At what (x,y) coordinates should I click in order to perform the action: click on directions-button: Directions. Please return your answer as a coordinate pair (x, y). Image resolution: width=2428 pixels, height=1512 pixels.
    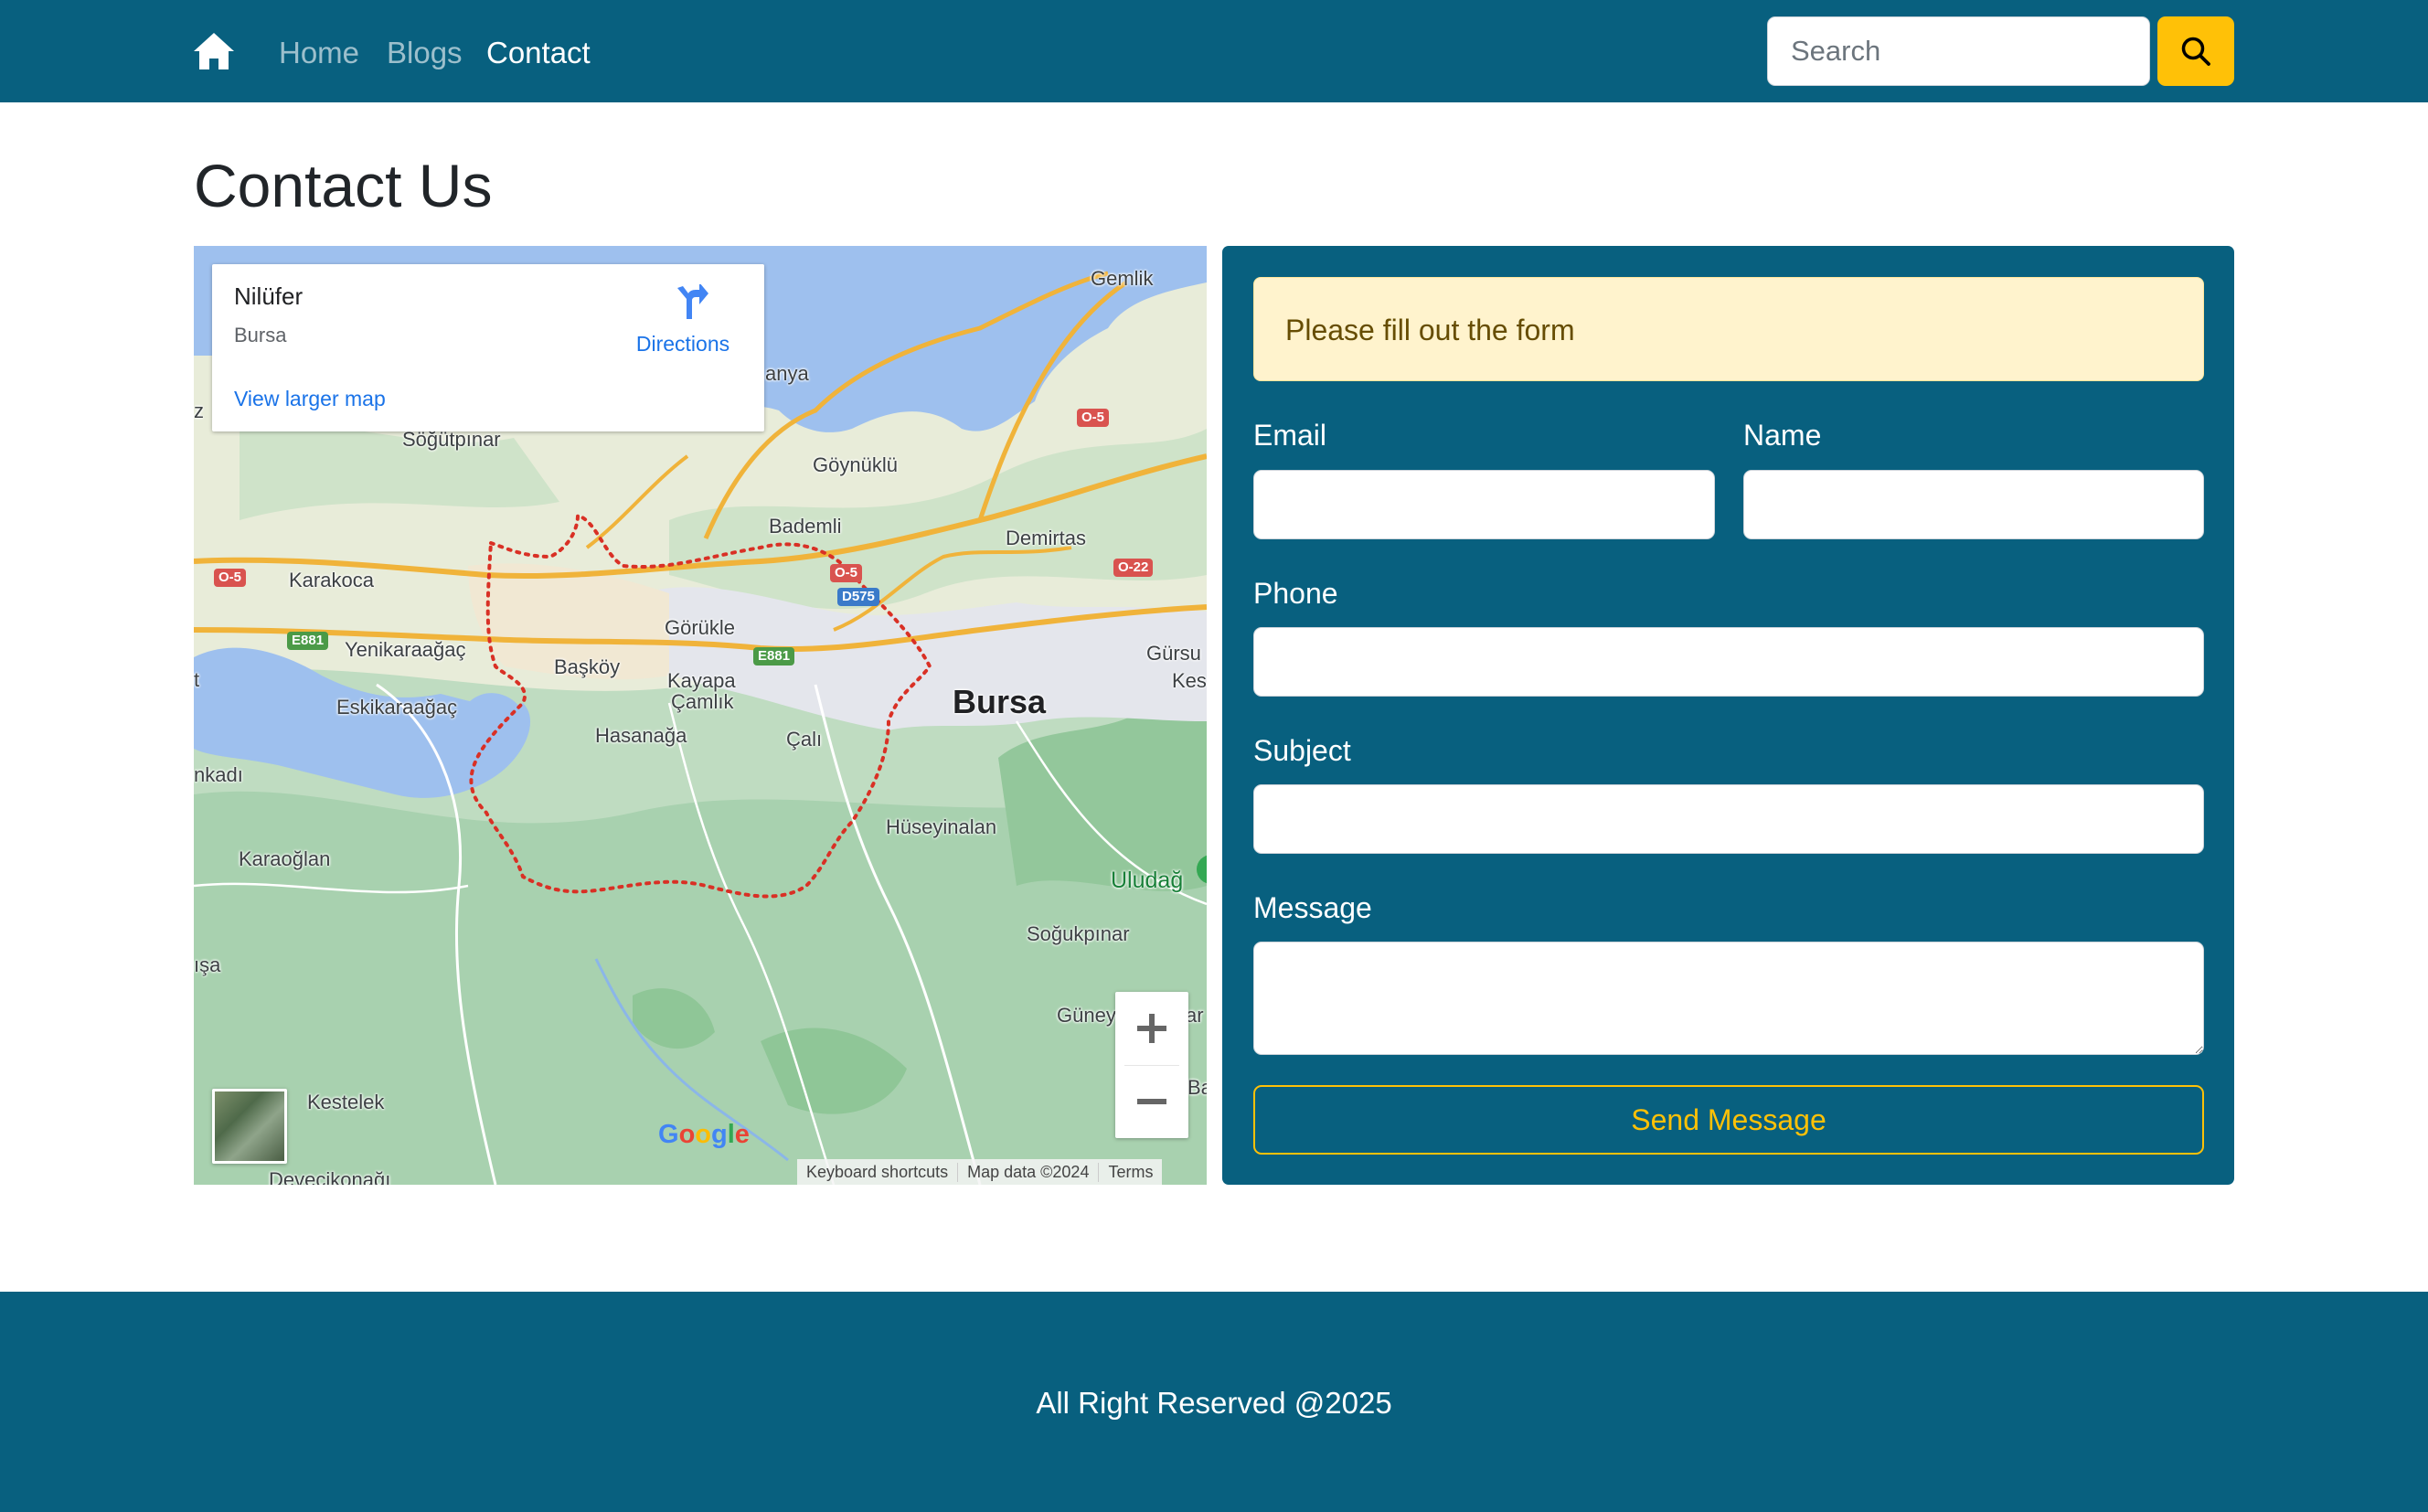
    Looking at the image, I should click on (683, 320).